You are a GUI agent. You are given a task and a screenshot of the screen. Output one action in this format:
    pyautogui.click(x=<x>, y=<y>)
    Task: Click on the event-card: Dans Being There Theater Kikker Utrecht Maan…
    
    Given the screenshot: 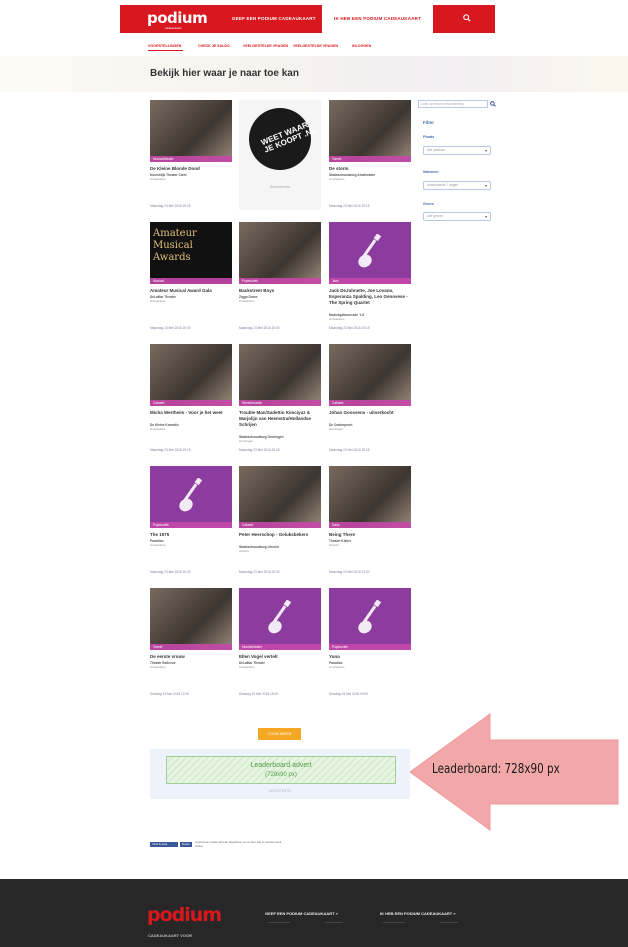 What is the action you would take?
    pyautogui.click(x=370, y=521)
    